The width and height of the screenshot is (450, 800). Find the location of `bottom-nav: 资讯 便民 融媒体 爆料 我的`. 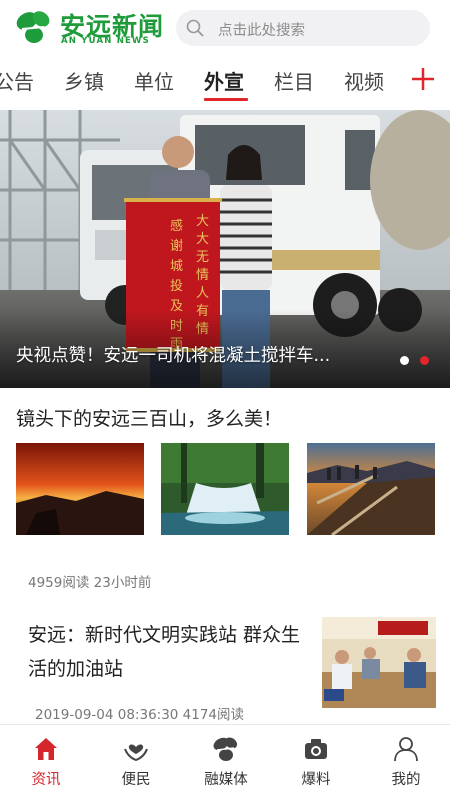

bottom-nav: 资讯 便民 融媒体 爆料 我的 is located at coordinates (225, 762).